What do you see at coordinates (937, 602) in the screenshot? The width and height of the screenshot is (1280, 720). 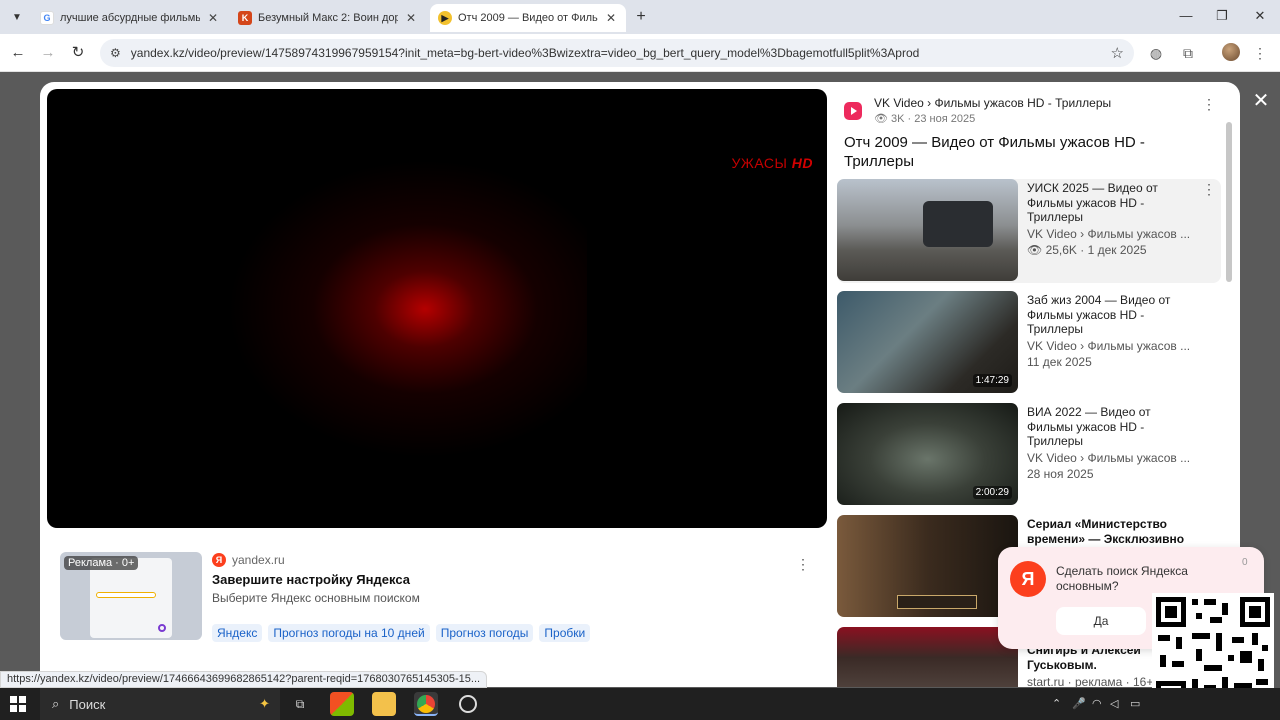 I see `thumb-caption-plate` at bounding box center [937, 602].